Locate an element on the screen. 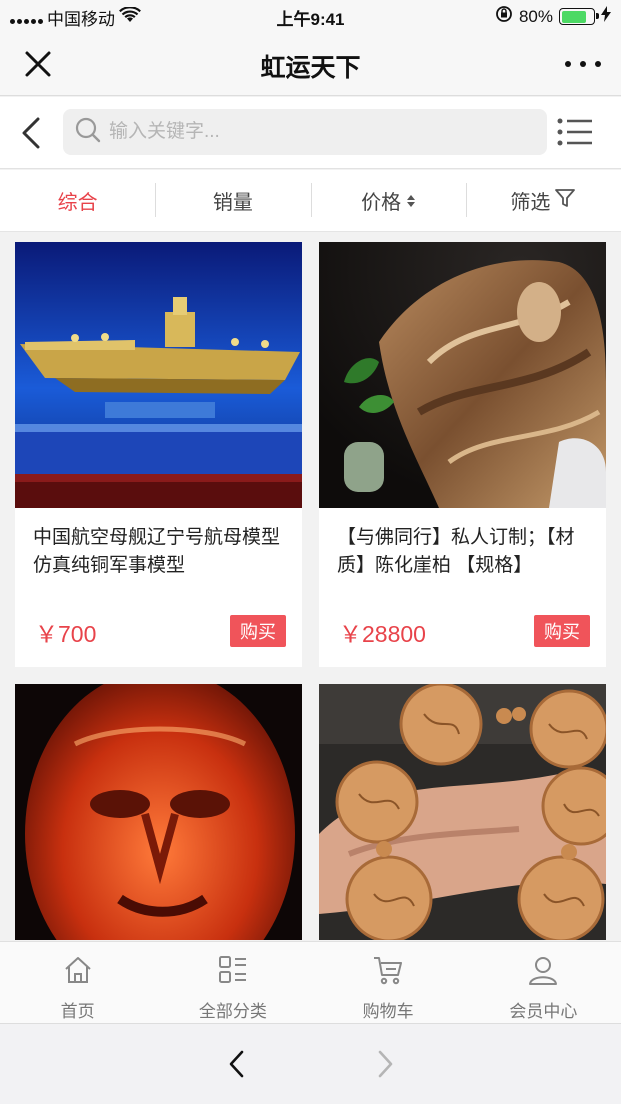 The width and height of the screenshot is (621, 1104). status-right: 80% is located at coordinates (553, 16).